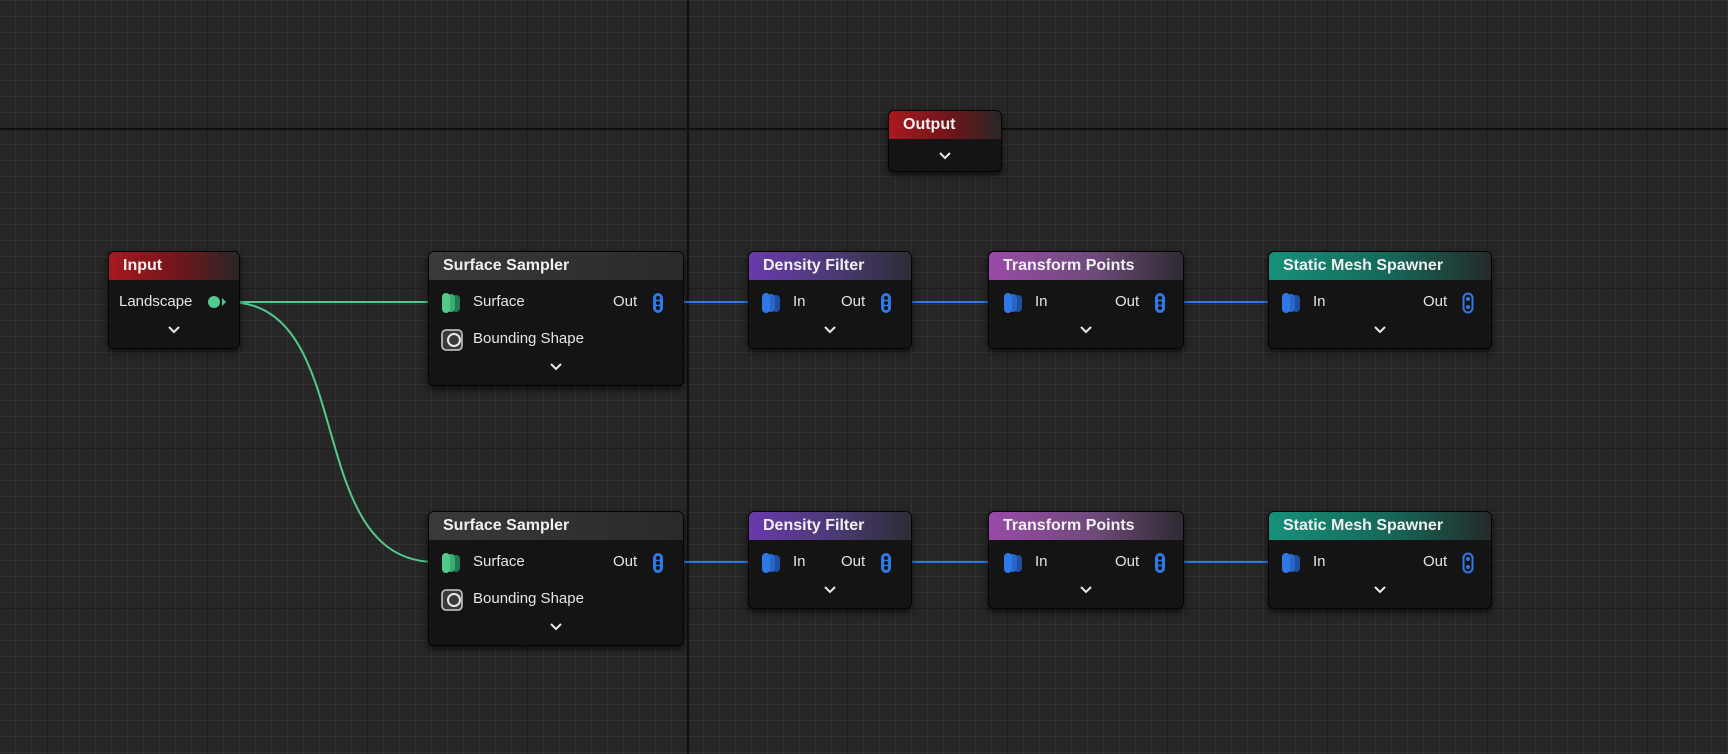 The image size is (1728, 754). What do you see at coordinates (332, 432) in the screenshot?
I see `wire-landscape-to-surface-lower` at bounding box center [332, 432].